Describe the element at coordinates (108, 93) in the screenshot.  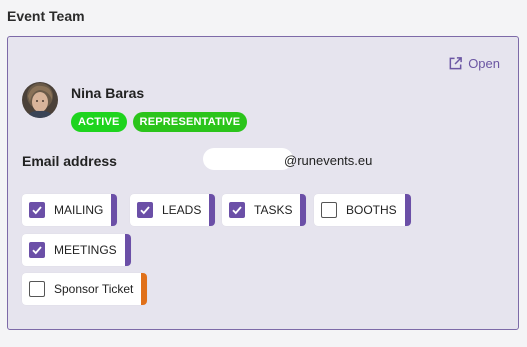
I see `member-name: Nina Baras` at that location.